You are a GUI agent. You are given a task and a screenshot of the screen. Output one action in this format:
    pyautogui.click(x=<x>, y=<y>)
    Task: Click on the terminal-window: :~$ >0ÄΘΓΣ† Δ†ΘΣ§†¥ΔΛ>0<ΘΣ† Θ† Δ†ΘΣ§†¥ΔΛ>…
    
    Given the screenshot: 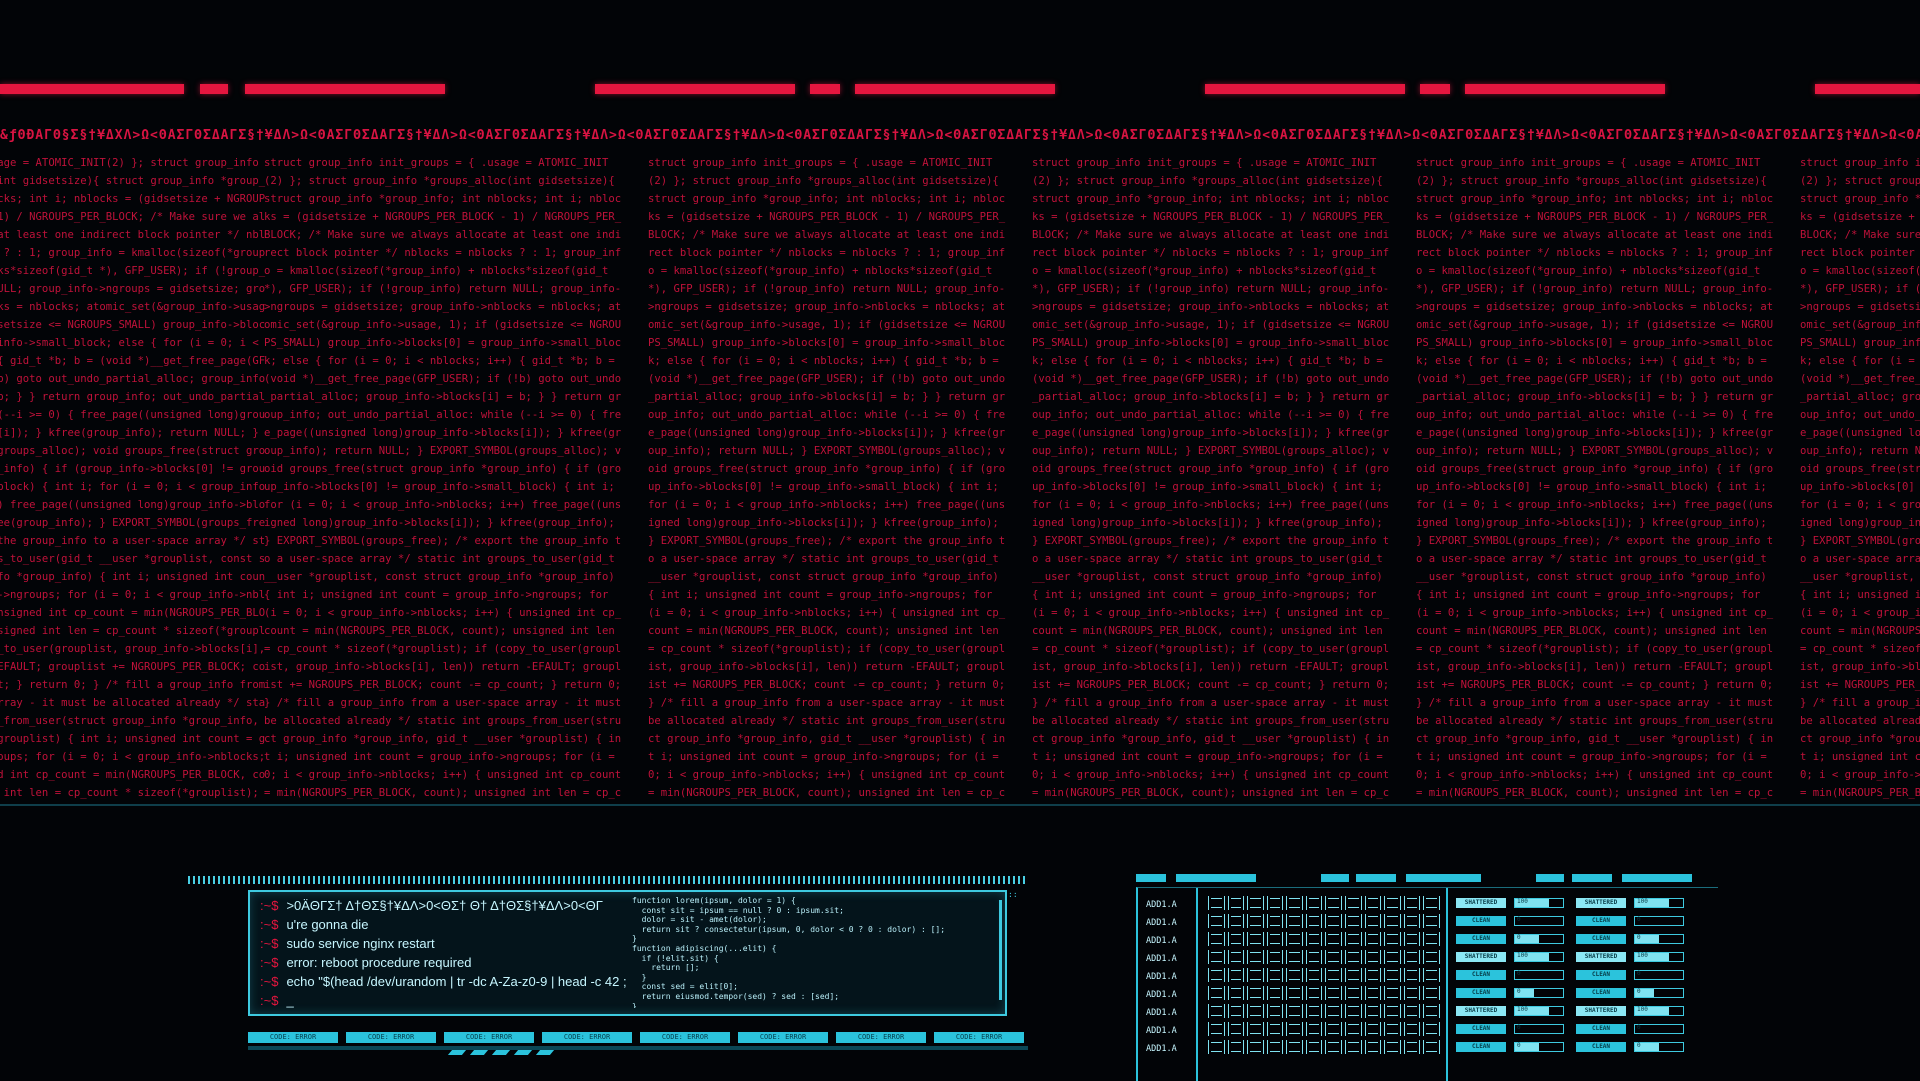 What is the action you would take?
    pyautogui.click(x=627, y=953)
    